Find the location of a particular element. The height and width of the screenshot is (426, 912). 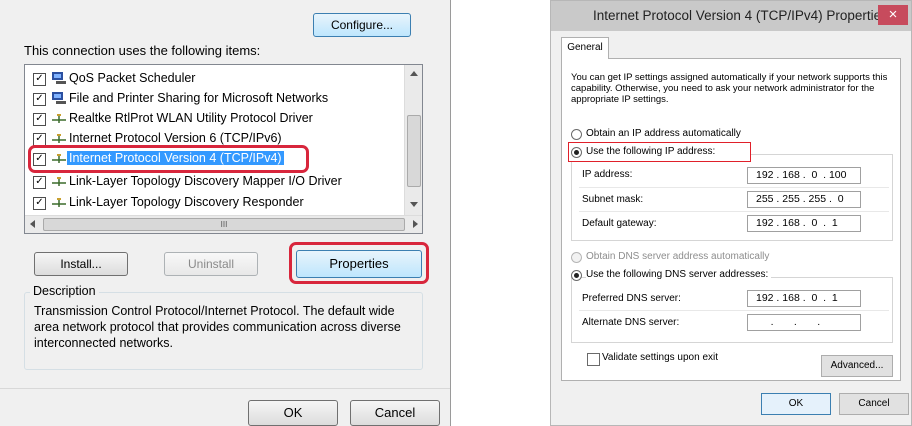

obtain-dns-auto-label: Obtain DNS server address automatically is located at coordinates (678, 256).